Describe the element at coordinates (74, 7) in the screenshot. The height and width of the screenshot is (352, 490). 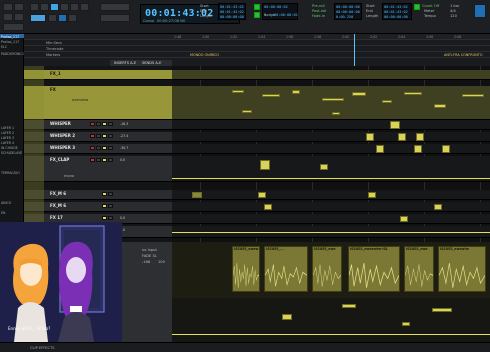
I see `scrubber-tool-button` at that location.